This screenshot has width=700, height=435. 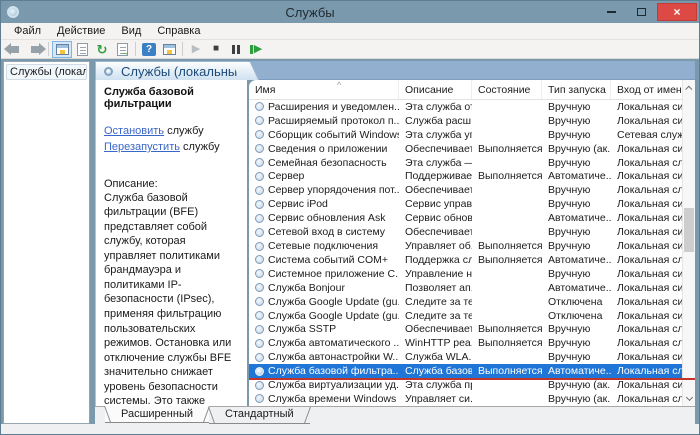 I want to click on stop-service-link: Остановить, so click(x=134, y=131).